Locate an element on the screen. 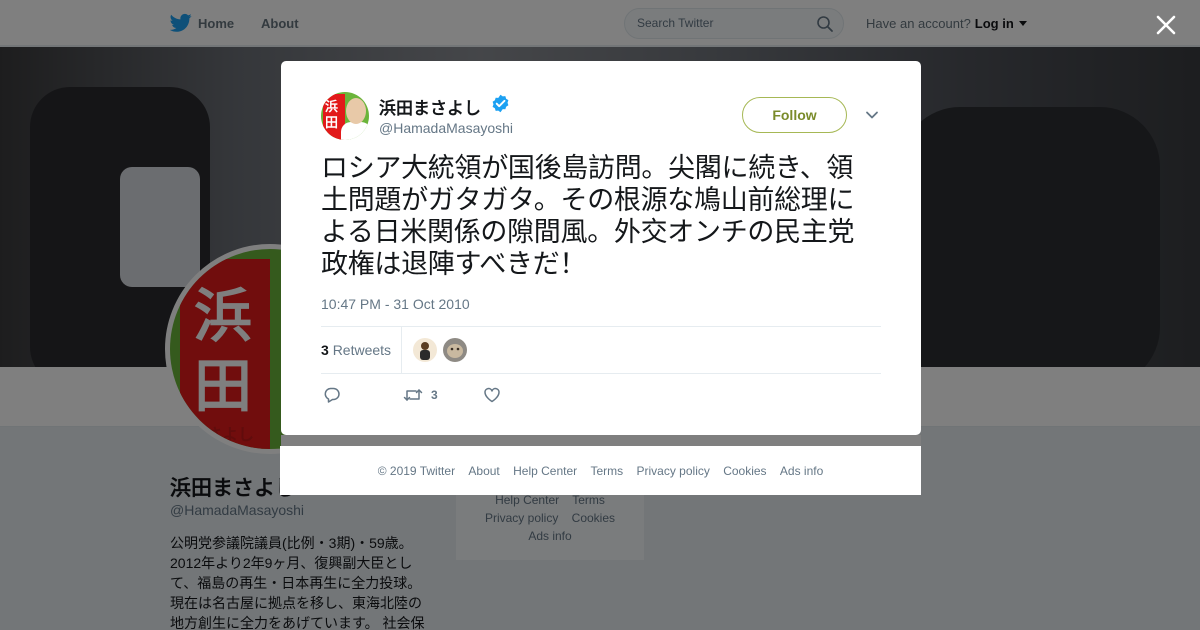 The image size is (1200, 630). retweets-stat: 3 Retweets is located at coordinates (356, 350).